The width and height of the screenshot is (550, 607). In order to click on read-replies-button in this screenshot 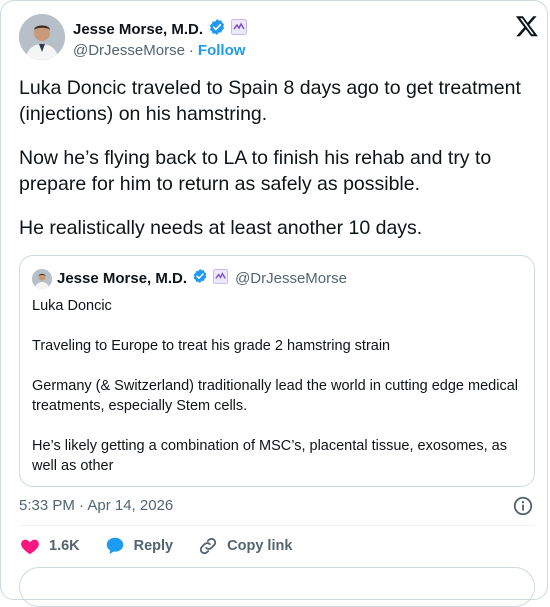, I will do `click(277, 587)`.